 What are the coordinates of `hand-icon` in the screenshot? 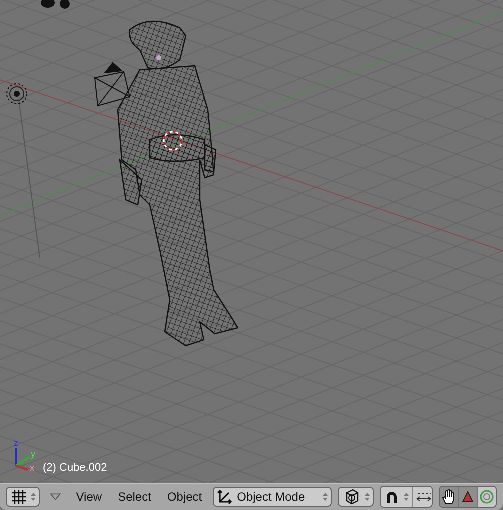 It's located at (449, 497).